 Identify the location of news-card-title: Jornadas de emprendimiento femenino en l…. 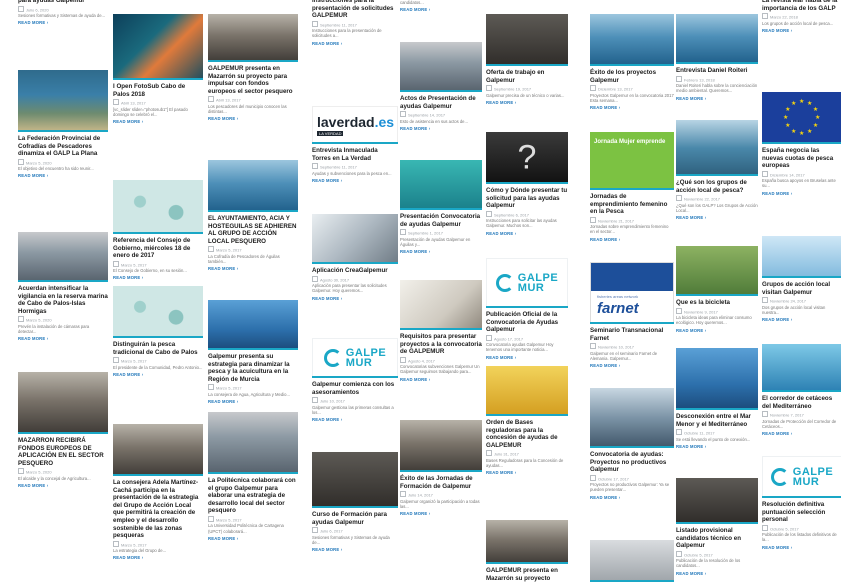
(632, 204).